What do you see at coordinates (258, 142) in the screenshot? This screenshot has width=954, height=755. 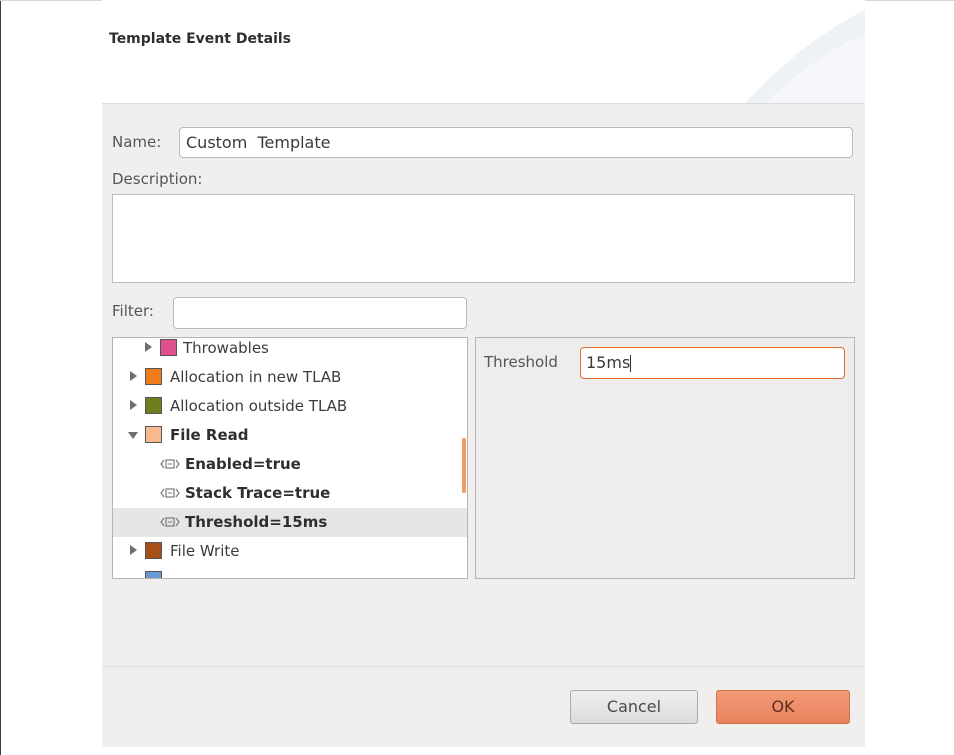 I see `name-input-value: Custom Template` at bounding box center [258, 142].